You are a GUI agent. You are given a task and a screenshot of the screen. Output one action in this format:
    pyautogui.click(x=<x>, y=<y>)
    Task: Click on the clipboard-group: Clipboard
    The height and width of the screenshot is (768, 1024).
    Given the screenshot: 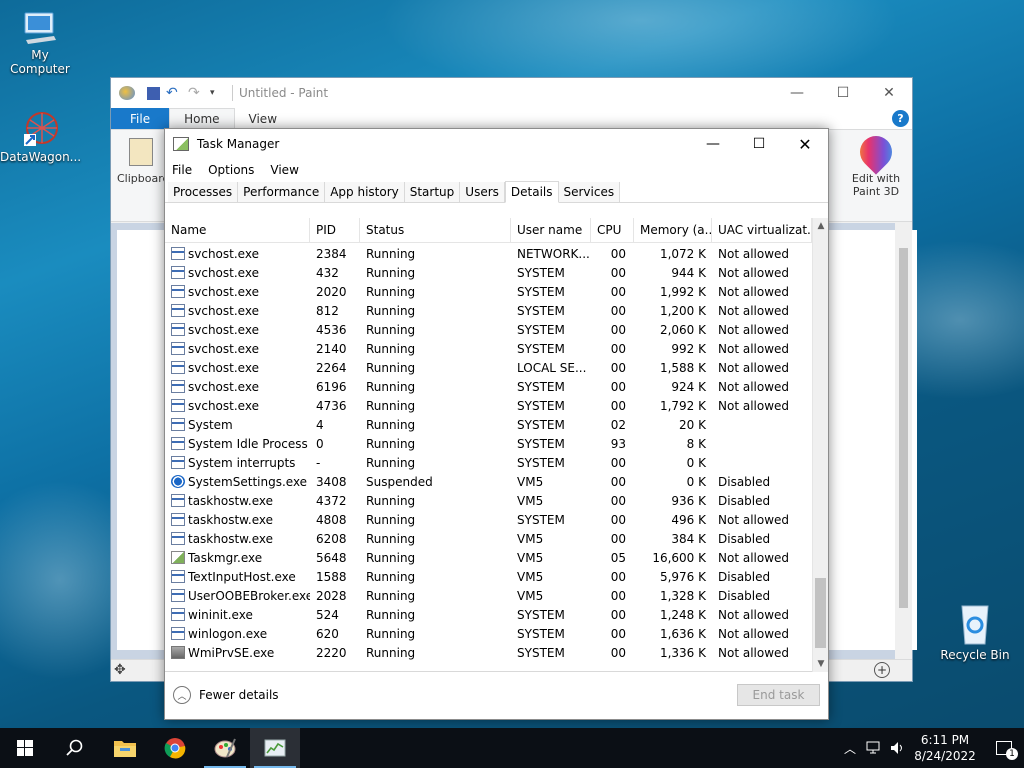 What is the action you would take?
    pyautogui.click(x=143, y=174)
    